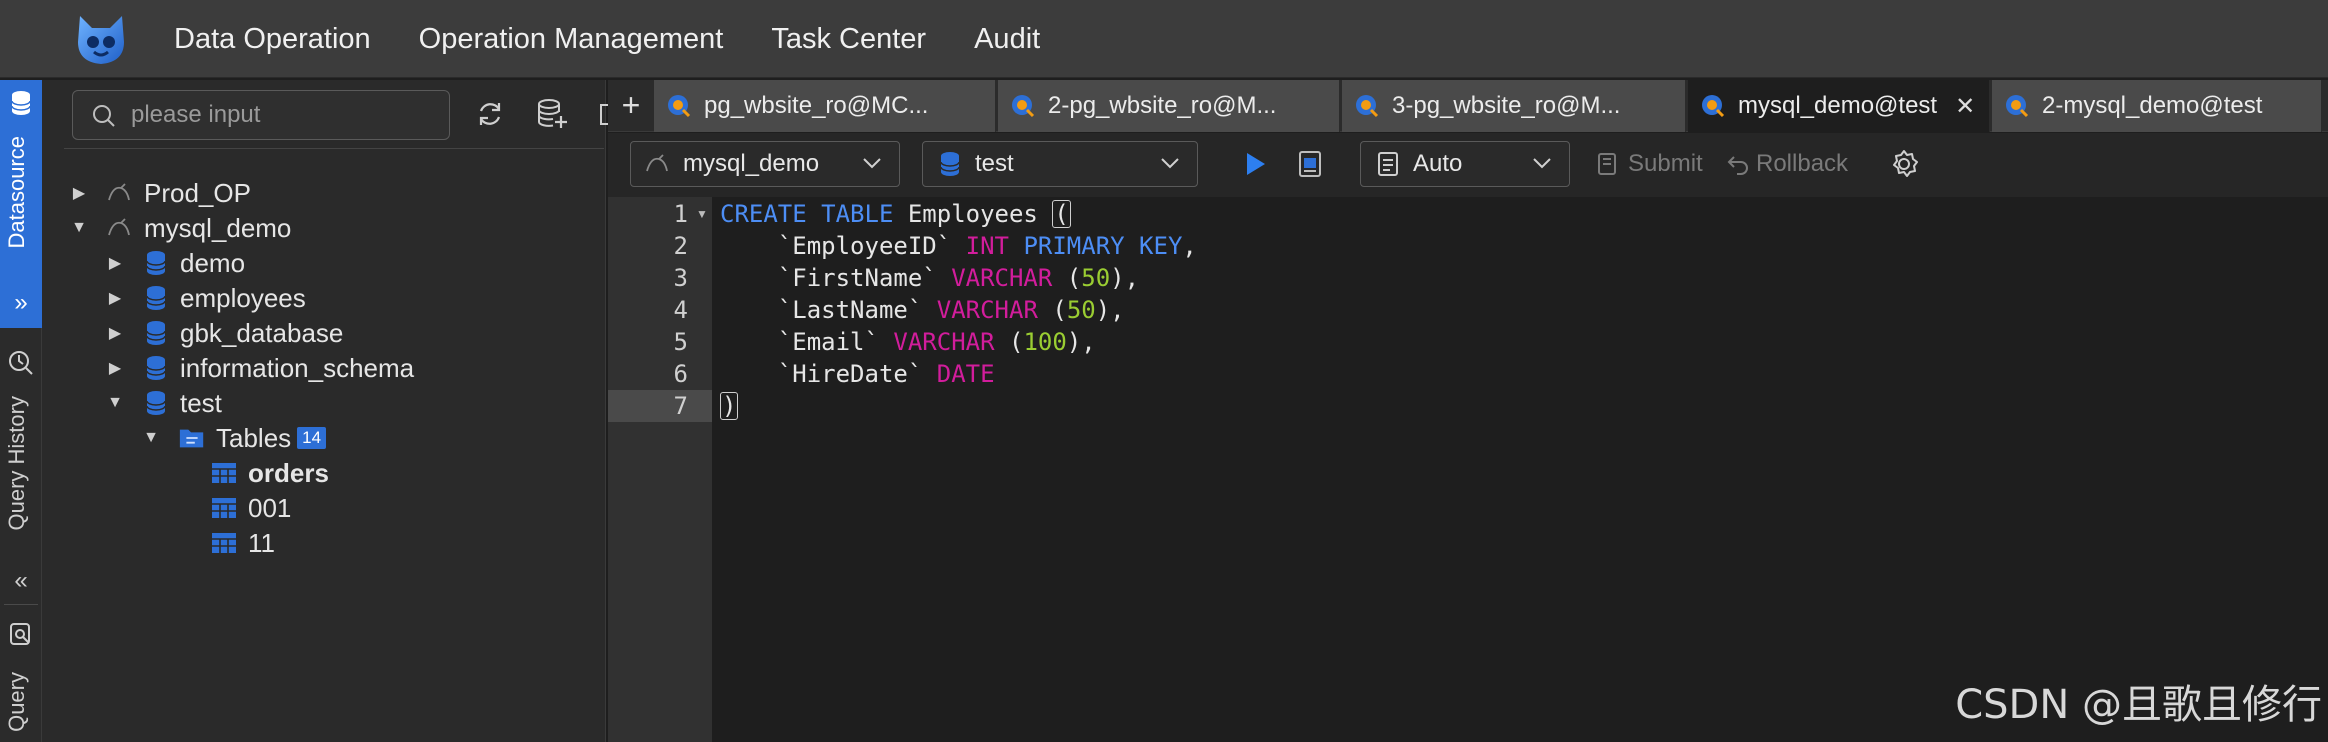 The width and height of the screenshot is (2328, 742). Describe the element at coordinates (680, 374) in the screenshot. I see `line-number: 6` at that location.